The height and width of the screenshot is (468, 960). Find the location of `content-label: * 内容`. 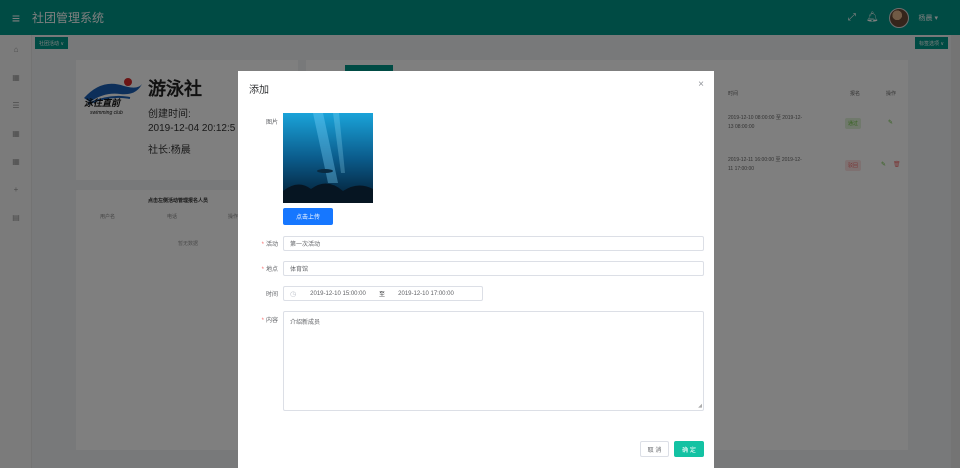

content-label: * 内容 is located at coordinates (269, 321).